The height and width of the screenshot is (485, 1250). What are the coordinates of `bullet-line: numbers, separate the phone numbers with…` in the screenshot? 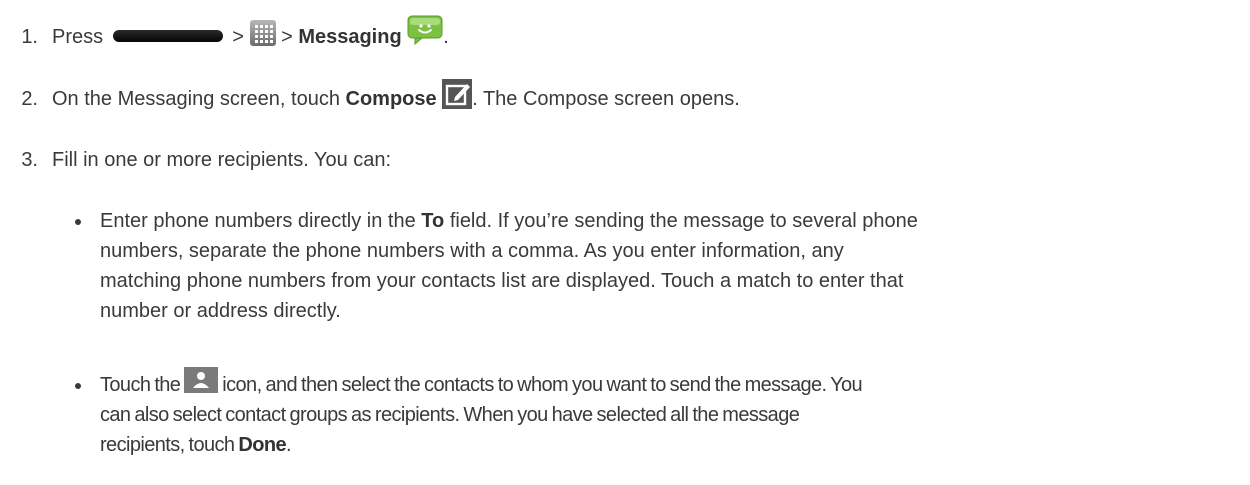 It's located at (472, 251).